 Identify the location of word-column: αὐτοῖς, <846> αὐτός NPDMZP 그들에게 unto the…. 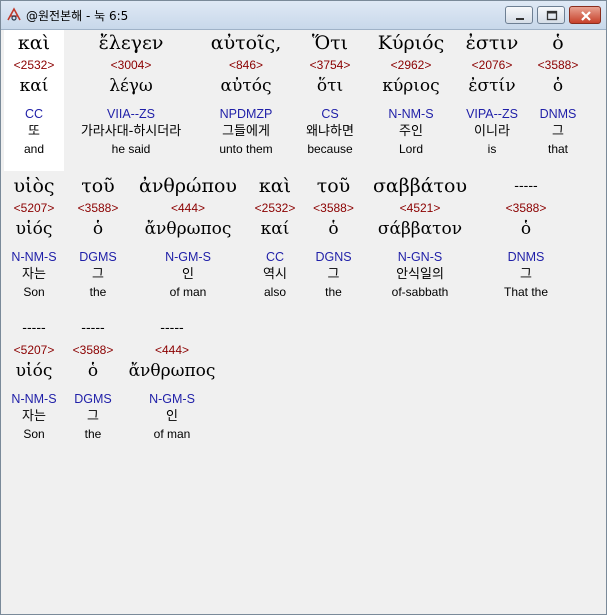
(246, 93).